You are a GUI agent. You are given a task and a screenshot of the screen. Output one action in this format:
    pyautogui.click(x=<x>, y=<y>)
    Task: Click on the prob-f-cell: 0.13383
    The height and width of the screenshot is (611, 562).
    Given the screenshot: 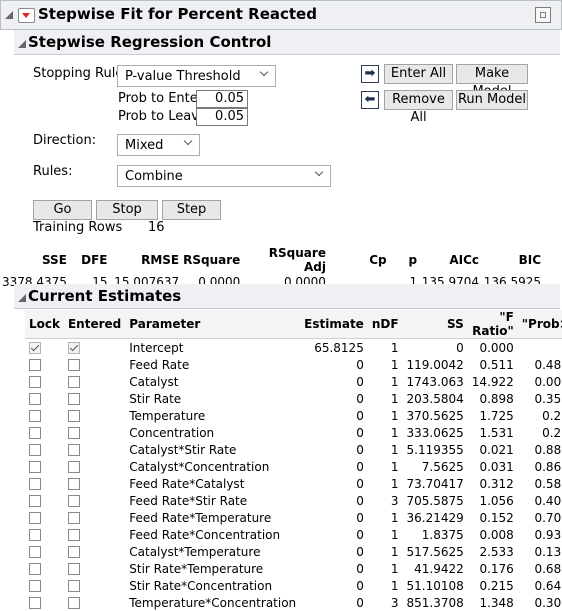 What is the action you would take?
    pyautogui.click(x=540, y=551)
    